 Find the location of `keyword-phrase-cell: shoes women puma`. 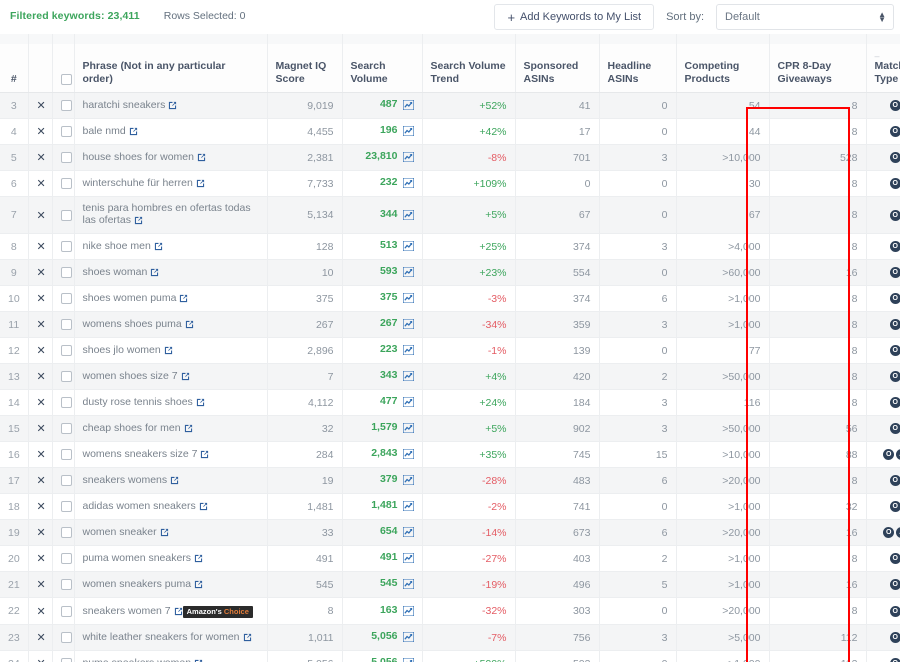

keyword-phrase-cell: shoes women puma is located at coordinates (171, 298).